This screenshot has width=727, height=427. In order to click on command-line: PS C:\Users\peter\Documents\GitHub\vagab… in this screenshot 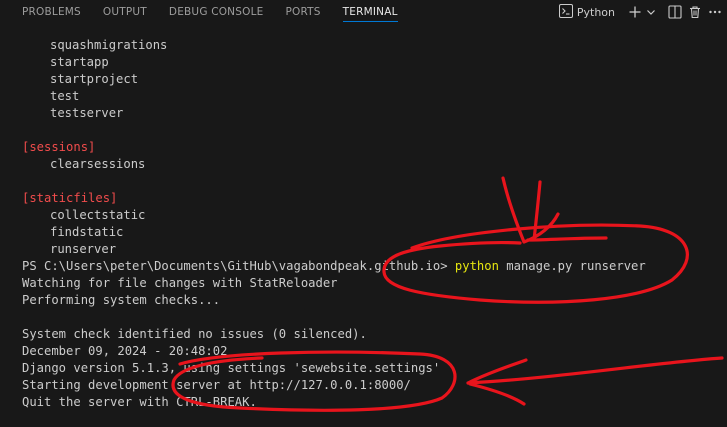, I will do `click(334, 266)`.